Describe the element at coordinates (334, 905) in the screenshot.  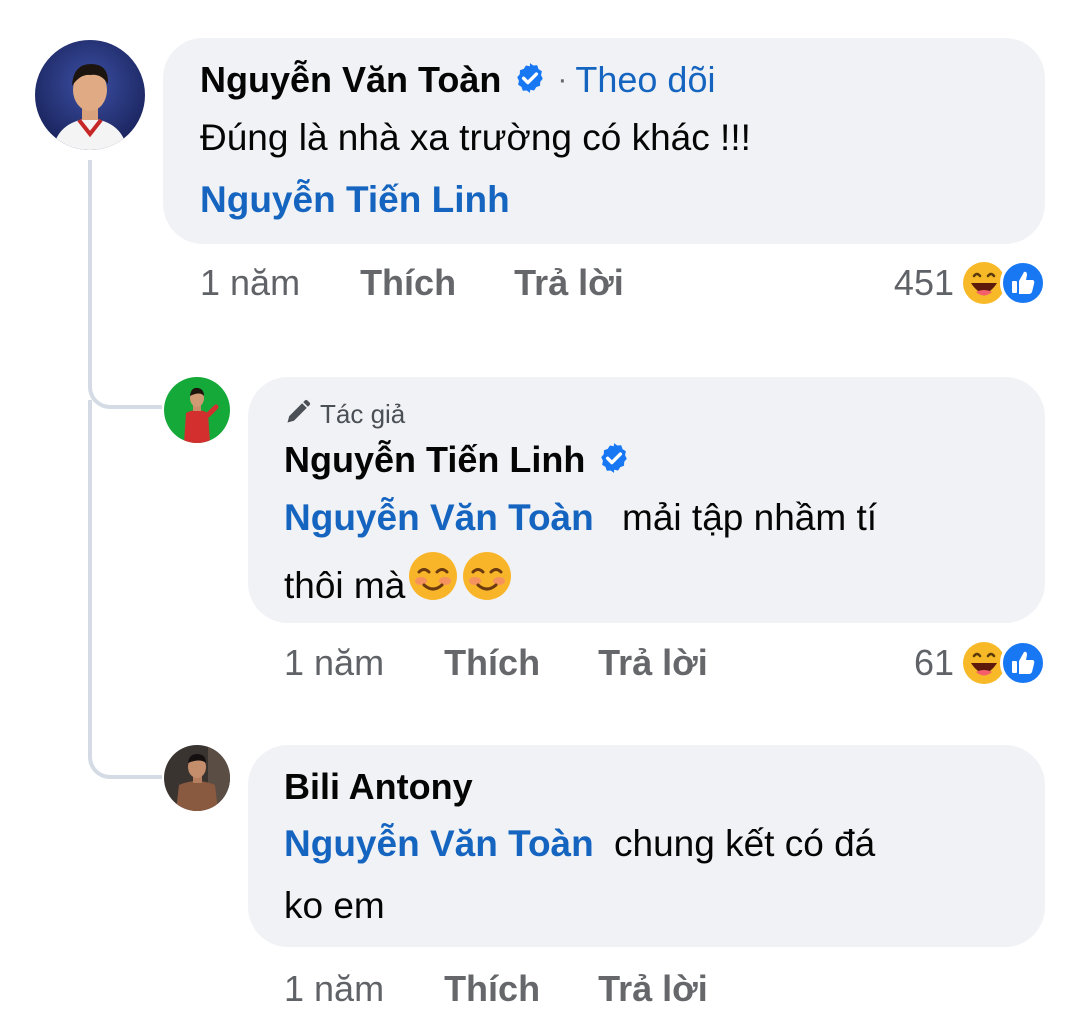
I see `reply-text-line2: ko em` at that location.